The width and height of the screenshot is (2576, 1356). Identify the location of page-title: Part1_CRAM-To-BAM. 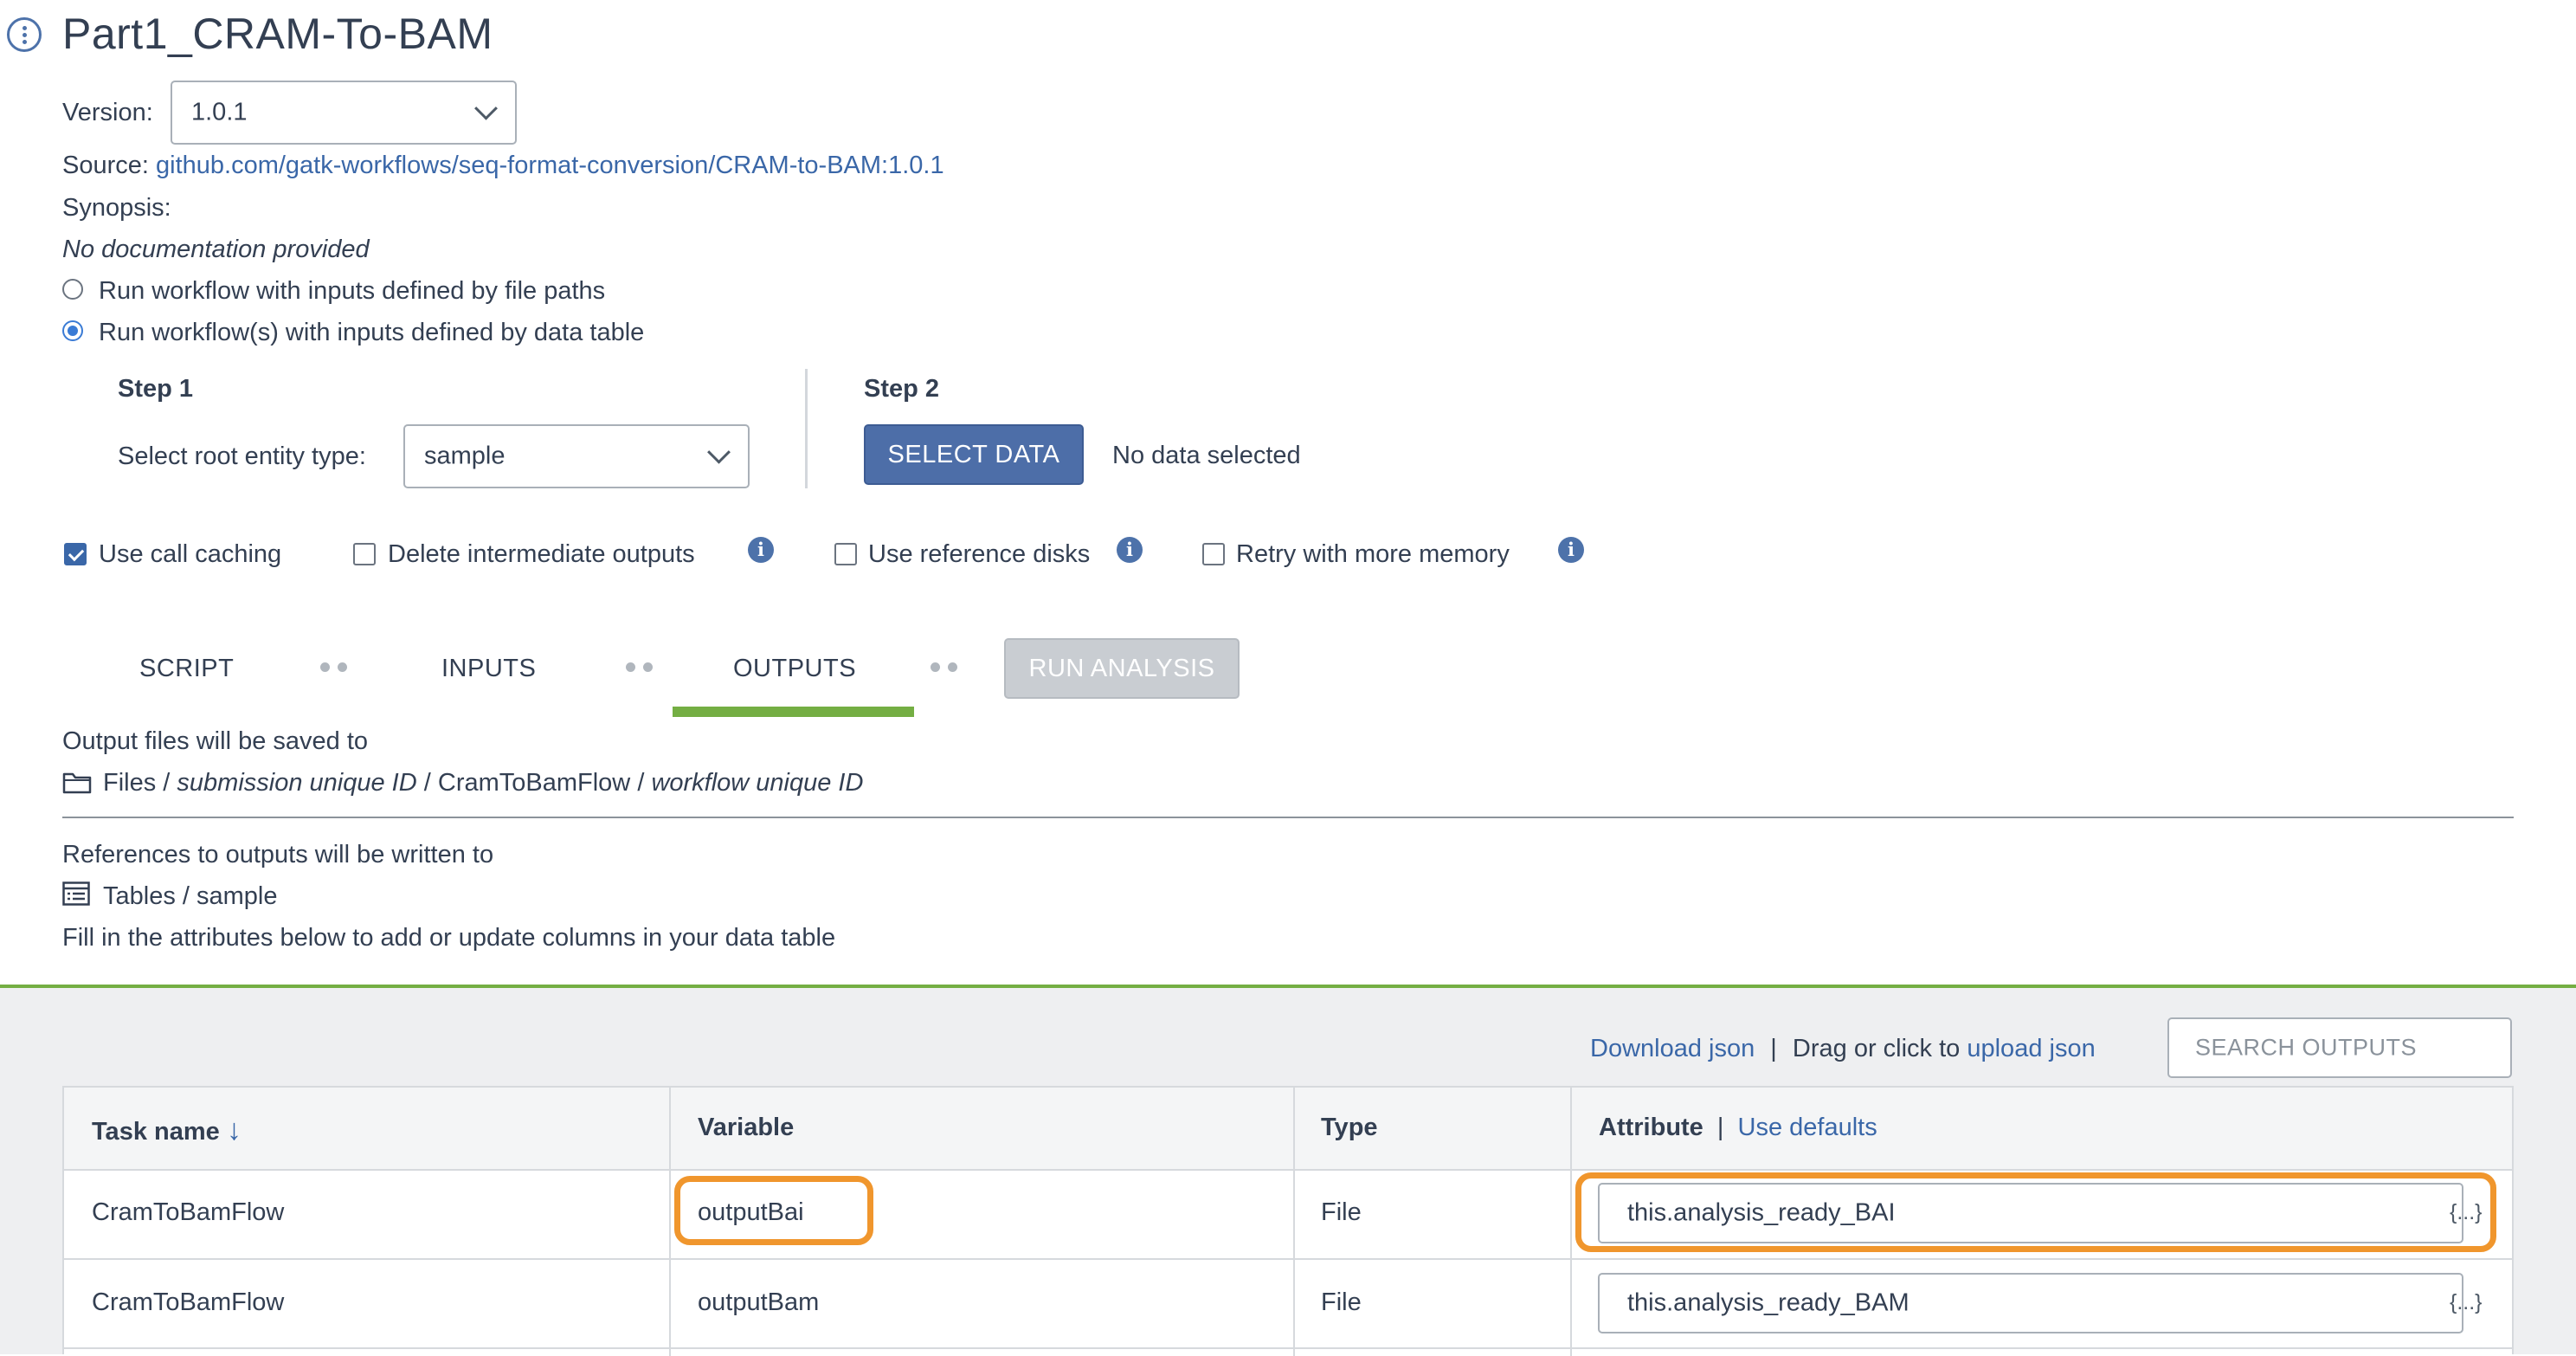
(277, 34).